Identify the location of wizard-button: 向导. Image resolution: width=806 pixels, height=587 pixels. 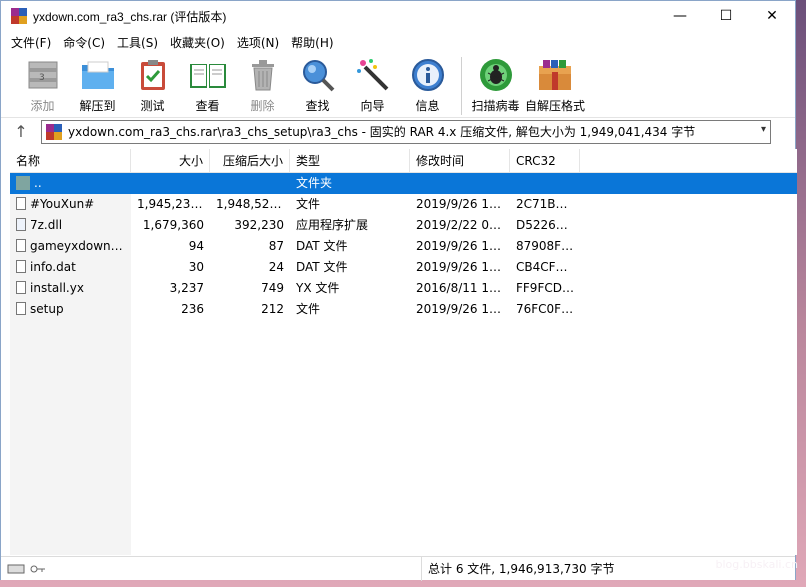
(372, 85).